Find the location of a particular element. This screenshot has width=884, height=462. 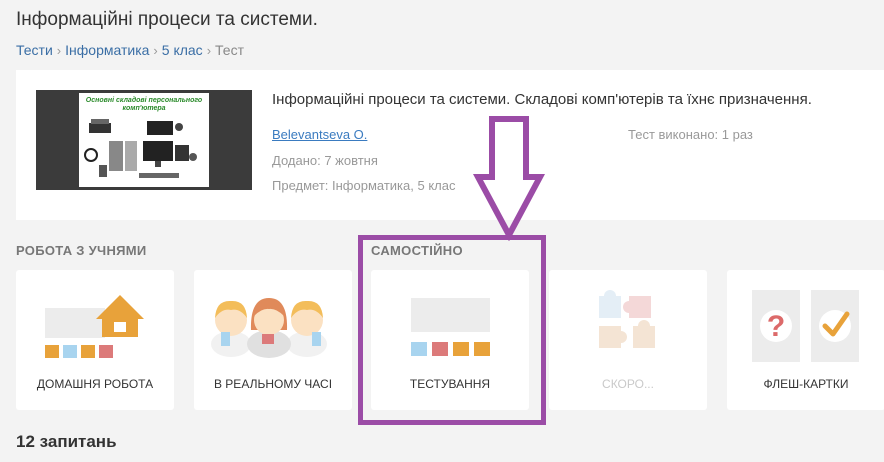

students-icon is located at coordinates (269, 328).